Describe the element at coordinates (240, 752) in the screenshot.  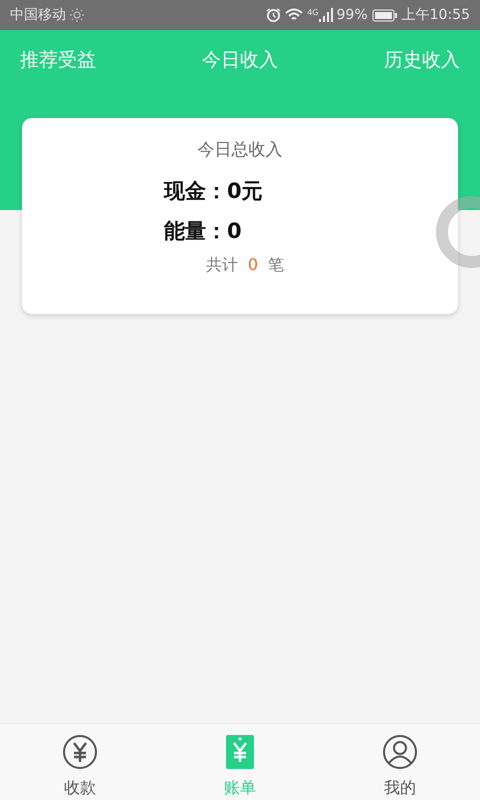
I see `yen-tag-icon` at that location.